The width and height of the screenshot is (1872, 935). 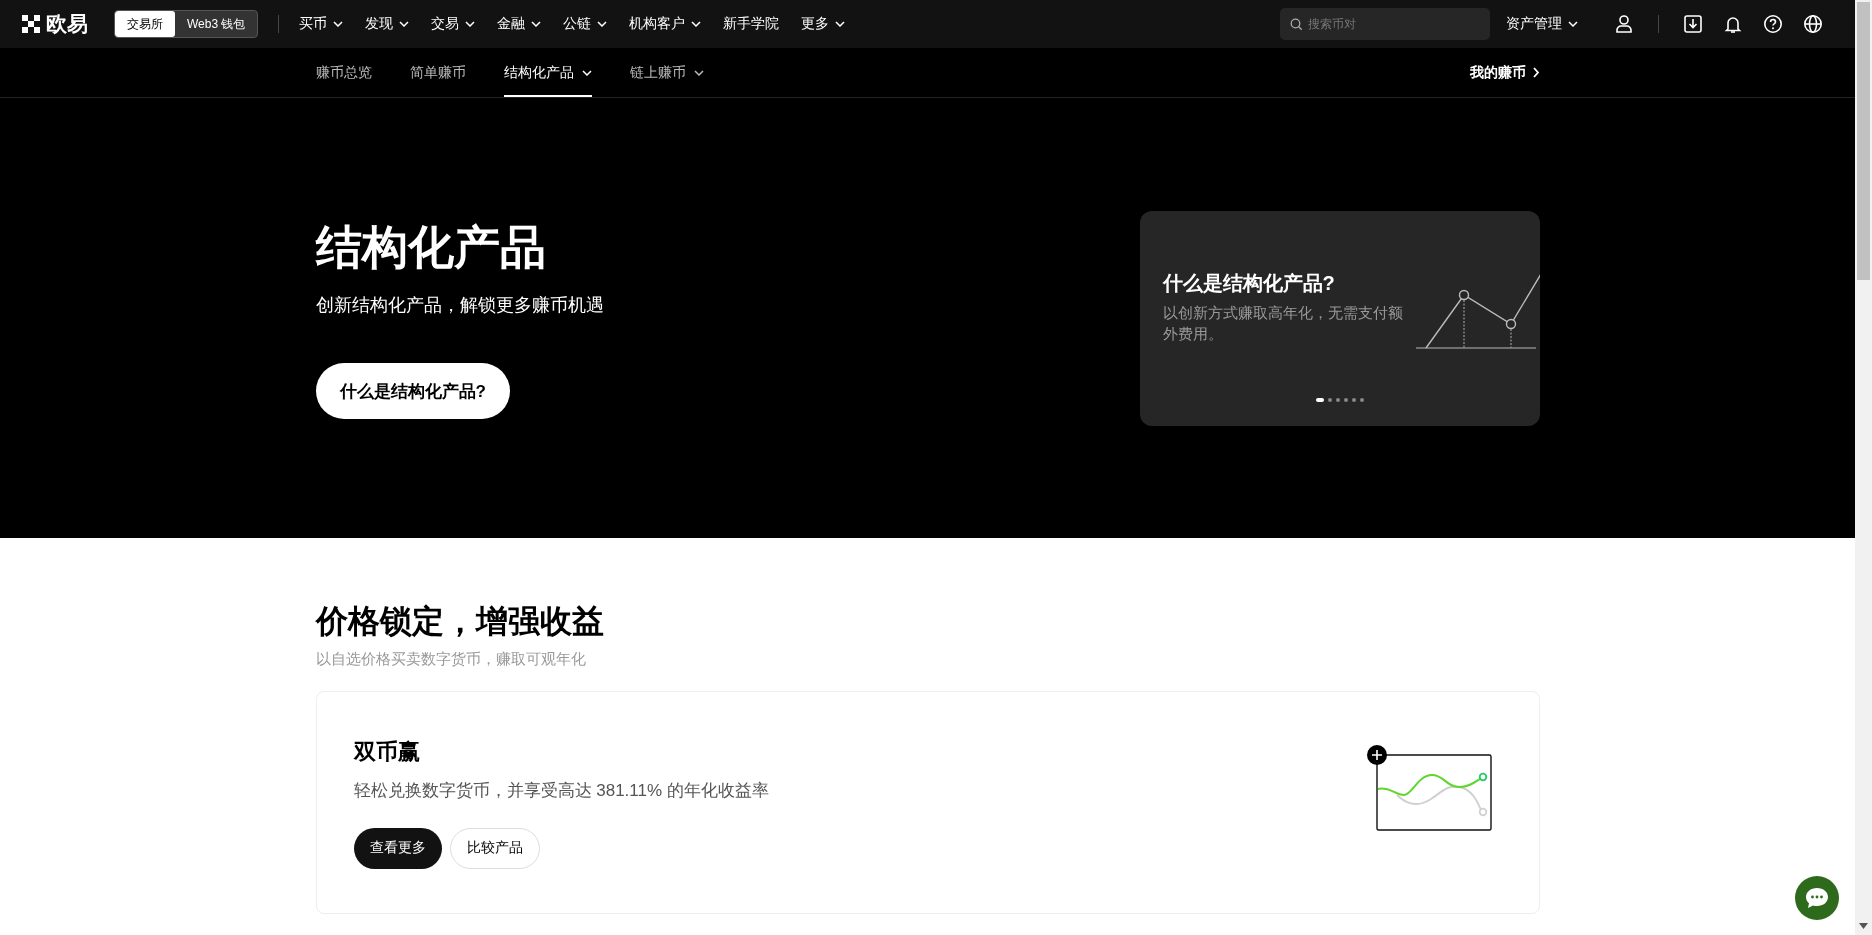 What do you see at coordinates (387, 751) in the screenshot?
I see `product-name: 双币赢` at bounding box center [387, 751].